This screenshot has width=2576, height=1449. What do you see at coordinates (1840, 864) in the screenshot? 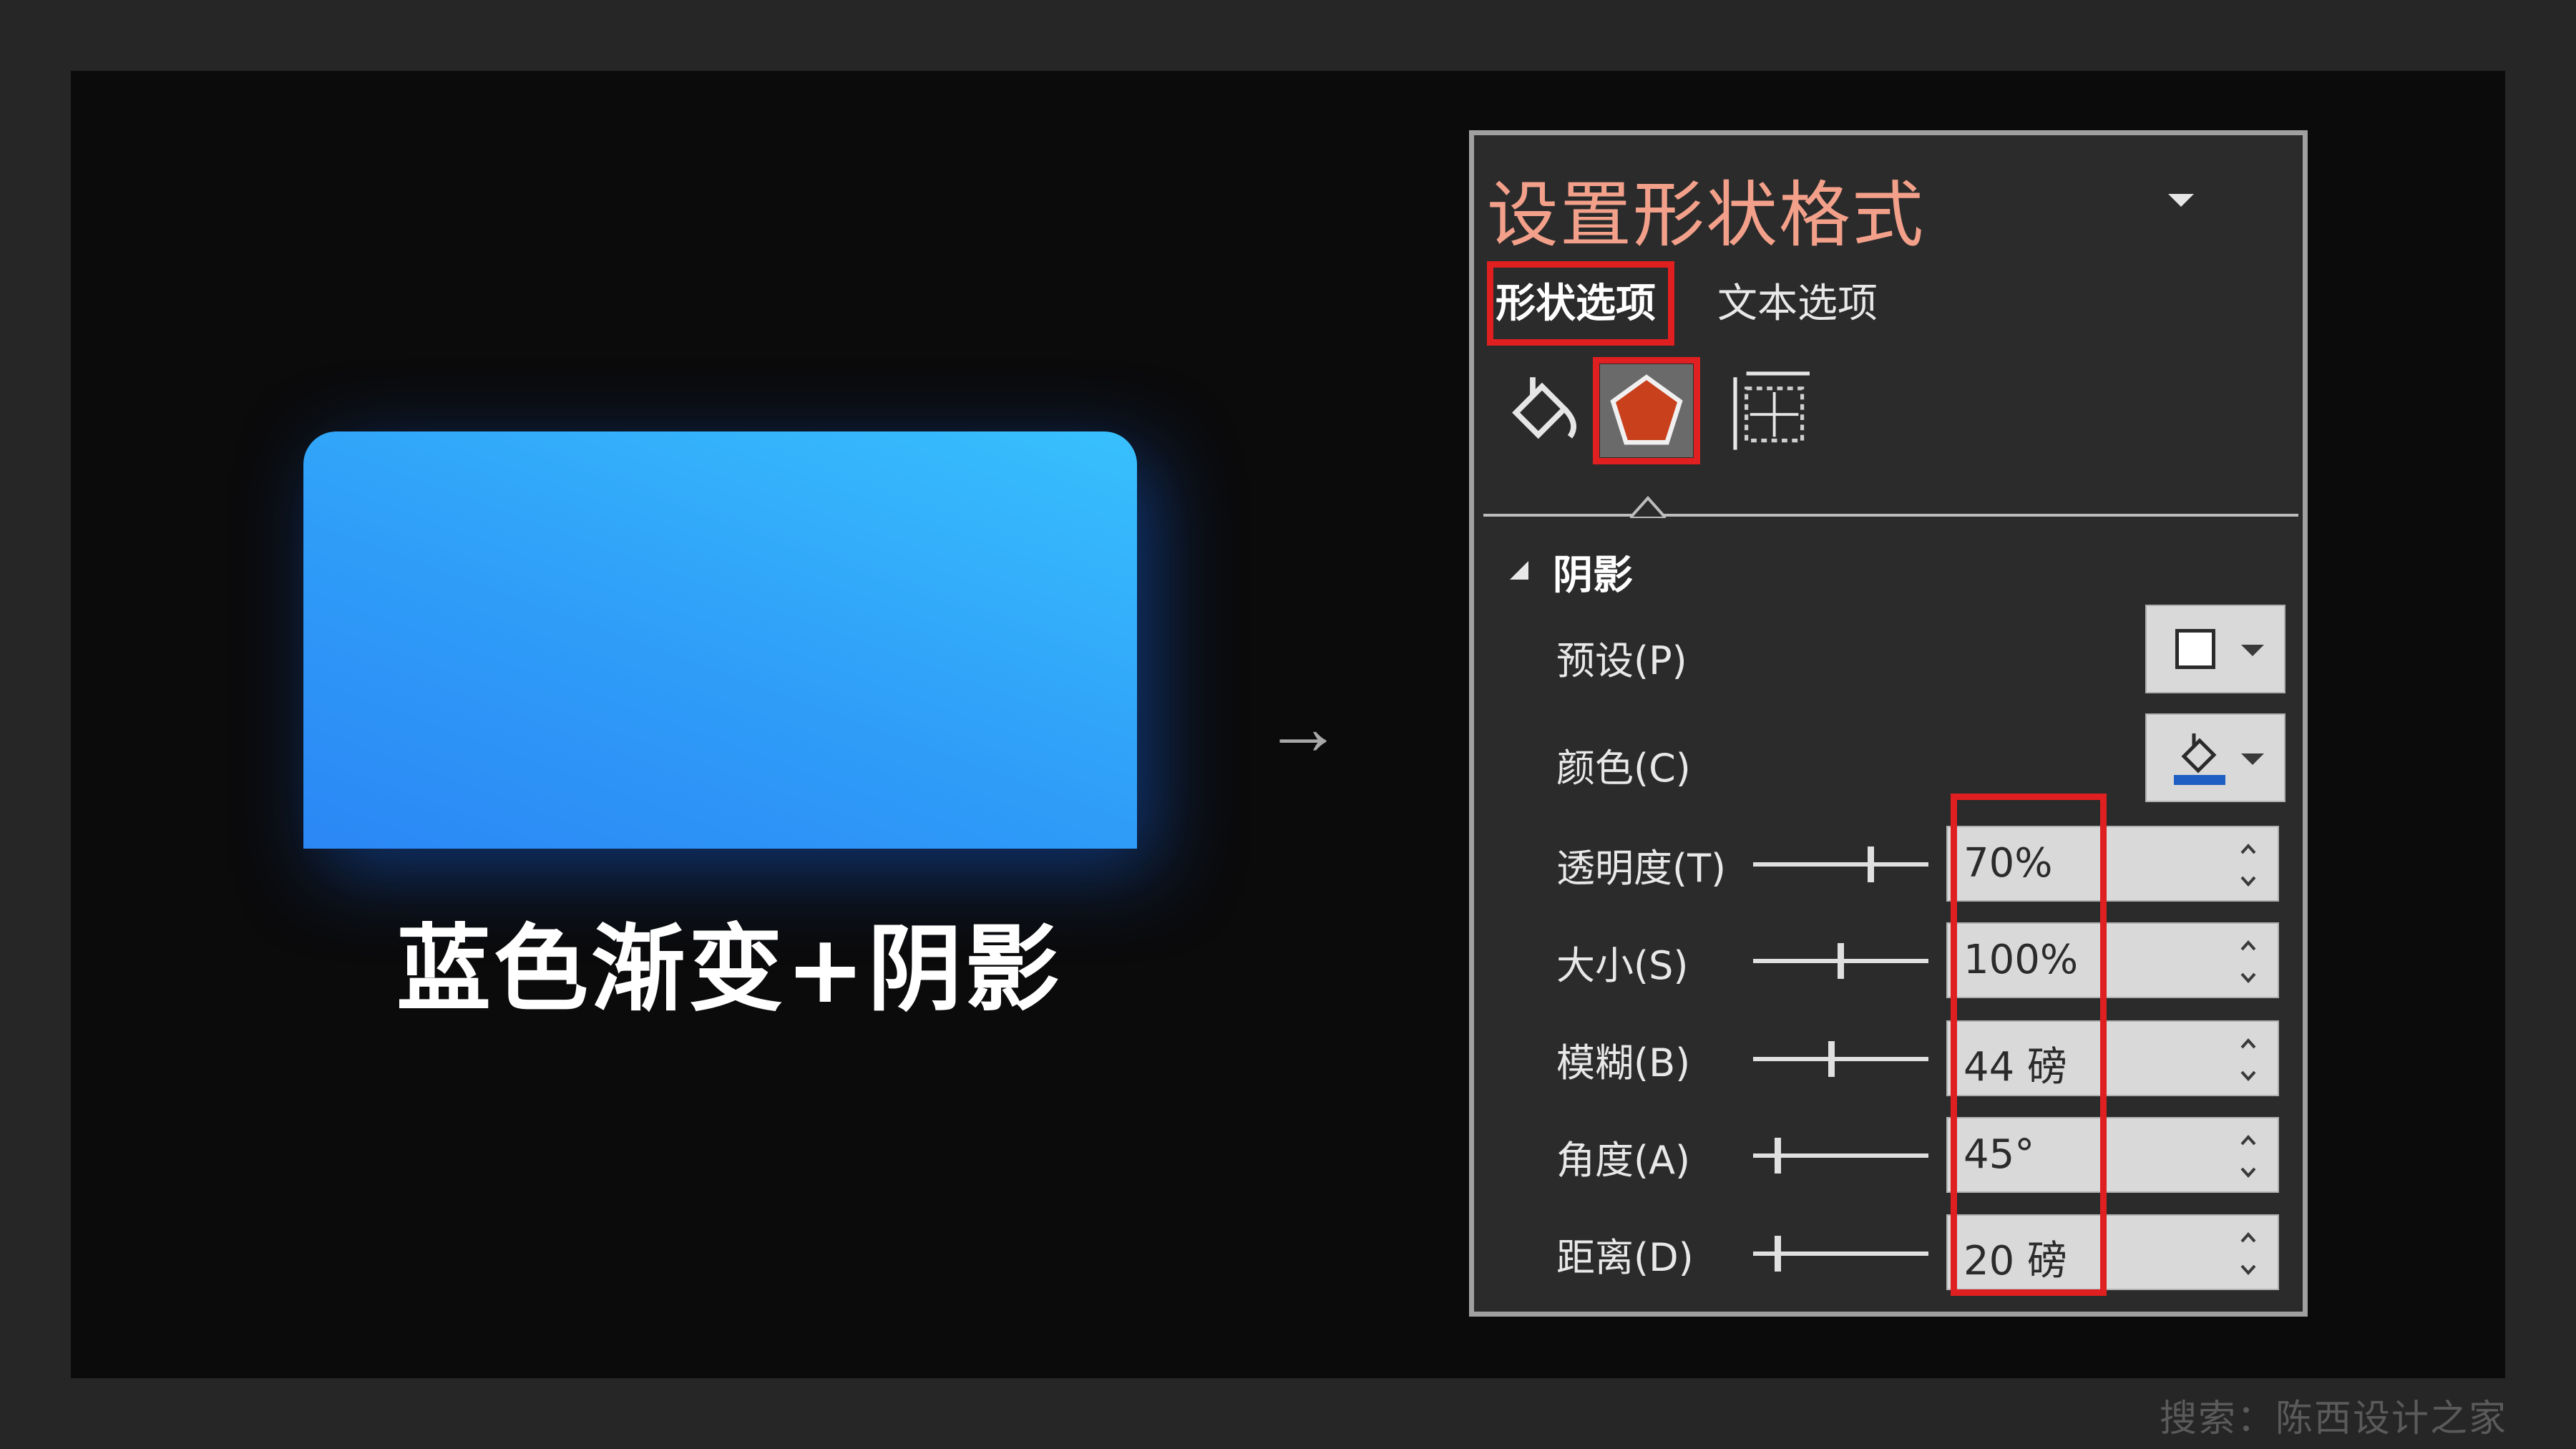
I see `transparency-slider` at bounding box center [1840, 864].